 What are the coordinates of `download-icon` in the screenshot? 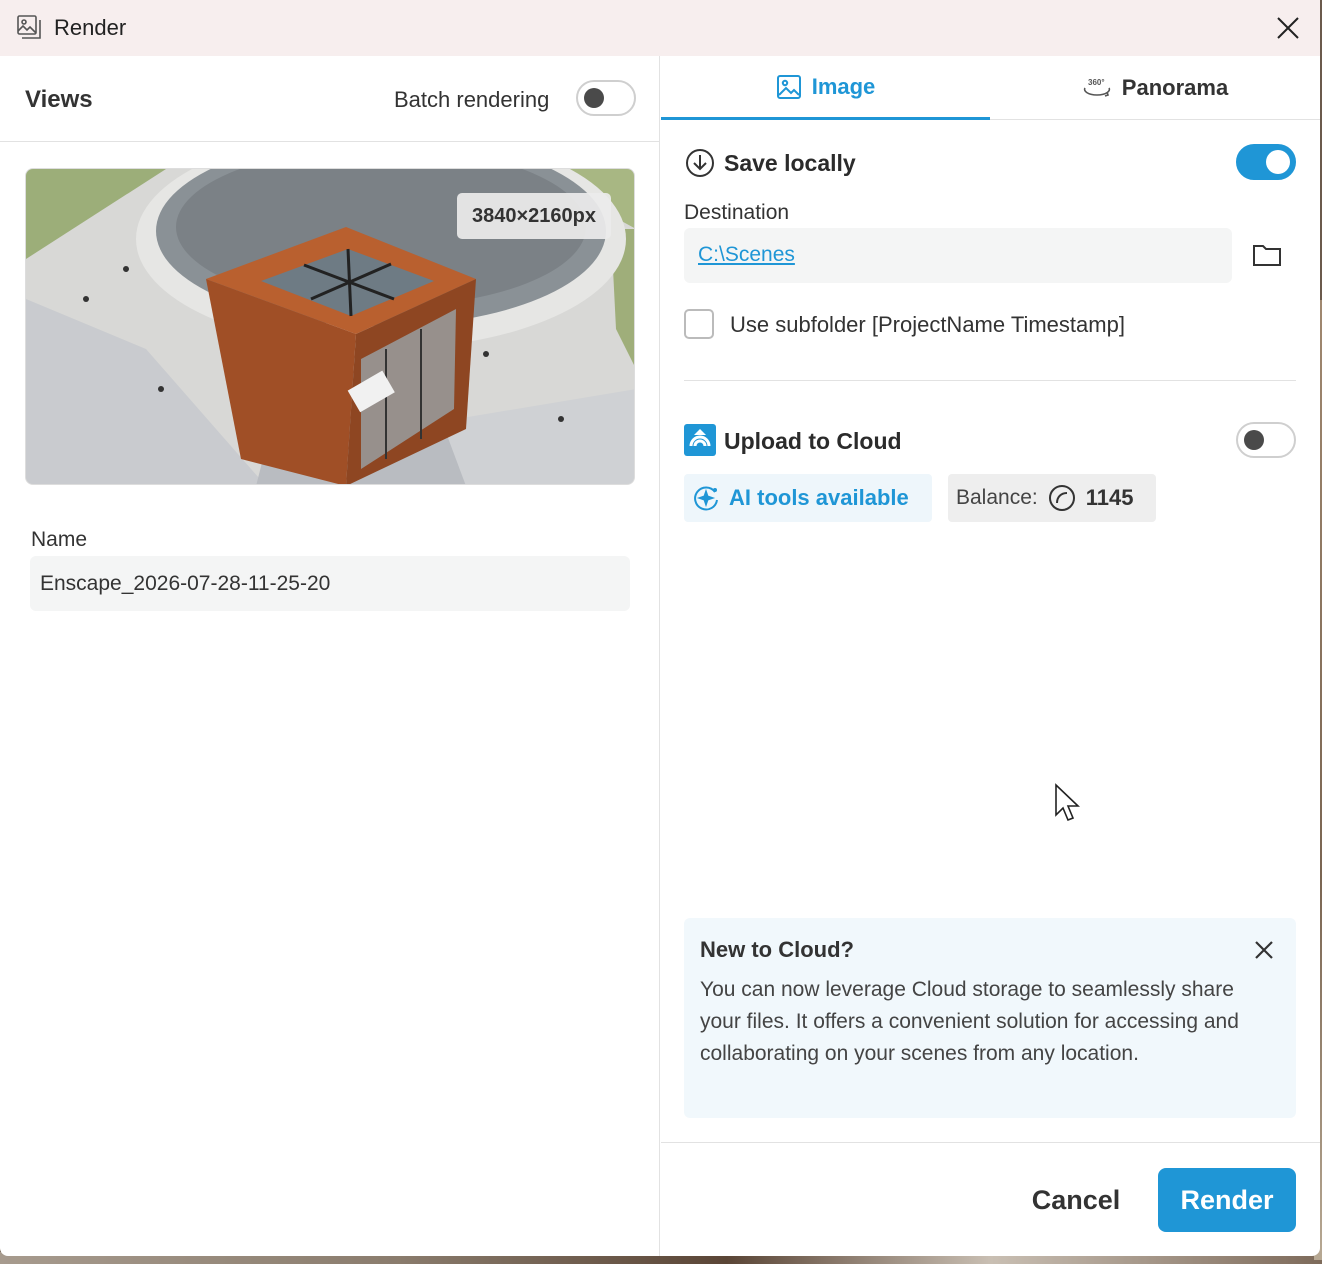 It's located at (700, 163).